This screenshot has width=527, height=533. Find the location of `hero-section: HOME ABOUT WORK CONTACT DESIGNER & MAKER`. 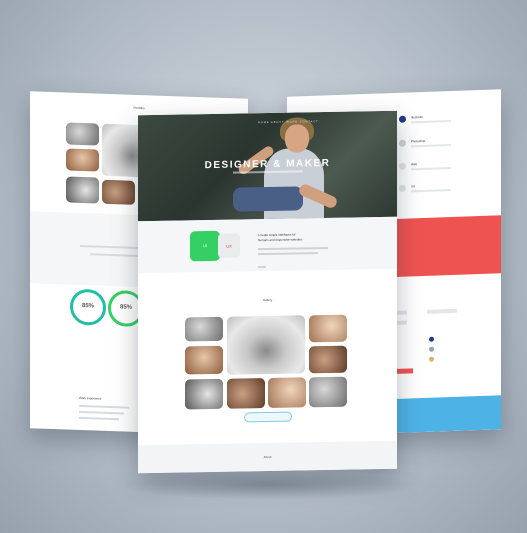

hero-section: HOME ABOUT WORK CONTACT DESIGNER & MAKER is located at coordinates (267, 166).